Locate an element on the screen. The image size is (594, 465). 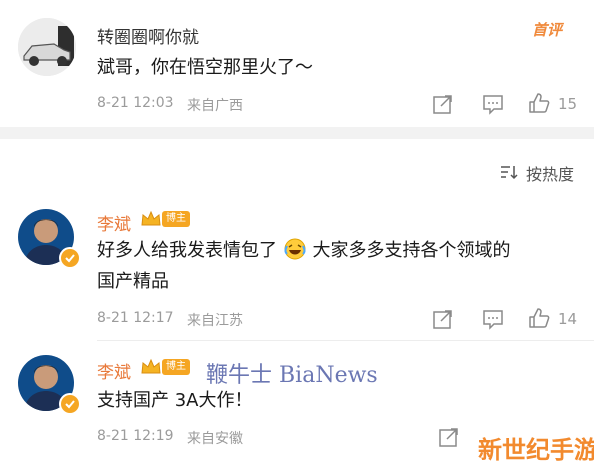
reply-like-count: 15 is located at coordinates (568, 104).